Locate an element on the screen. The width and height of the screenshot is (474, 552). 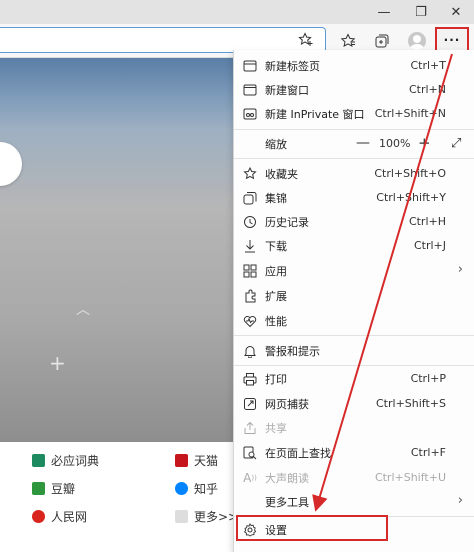
quick-link: 人民网 is located at coordinates (59, 516).